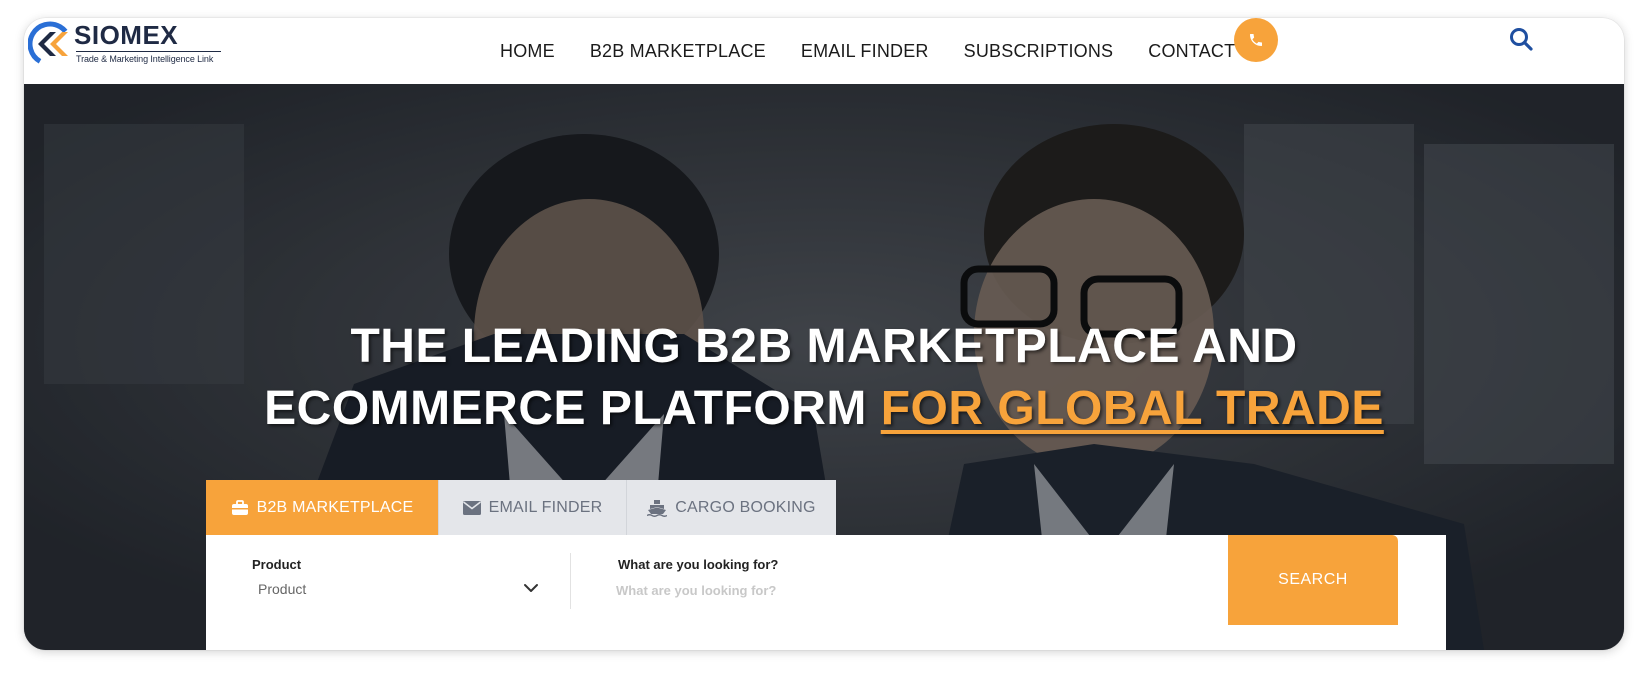  What do you see at coordinates (1132, 408) in the screenshot?
I see `hero-headline-accent: FOR GLOBAL TRADE` at bounding box center [1132, 408].